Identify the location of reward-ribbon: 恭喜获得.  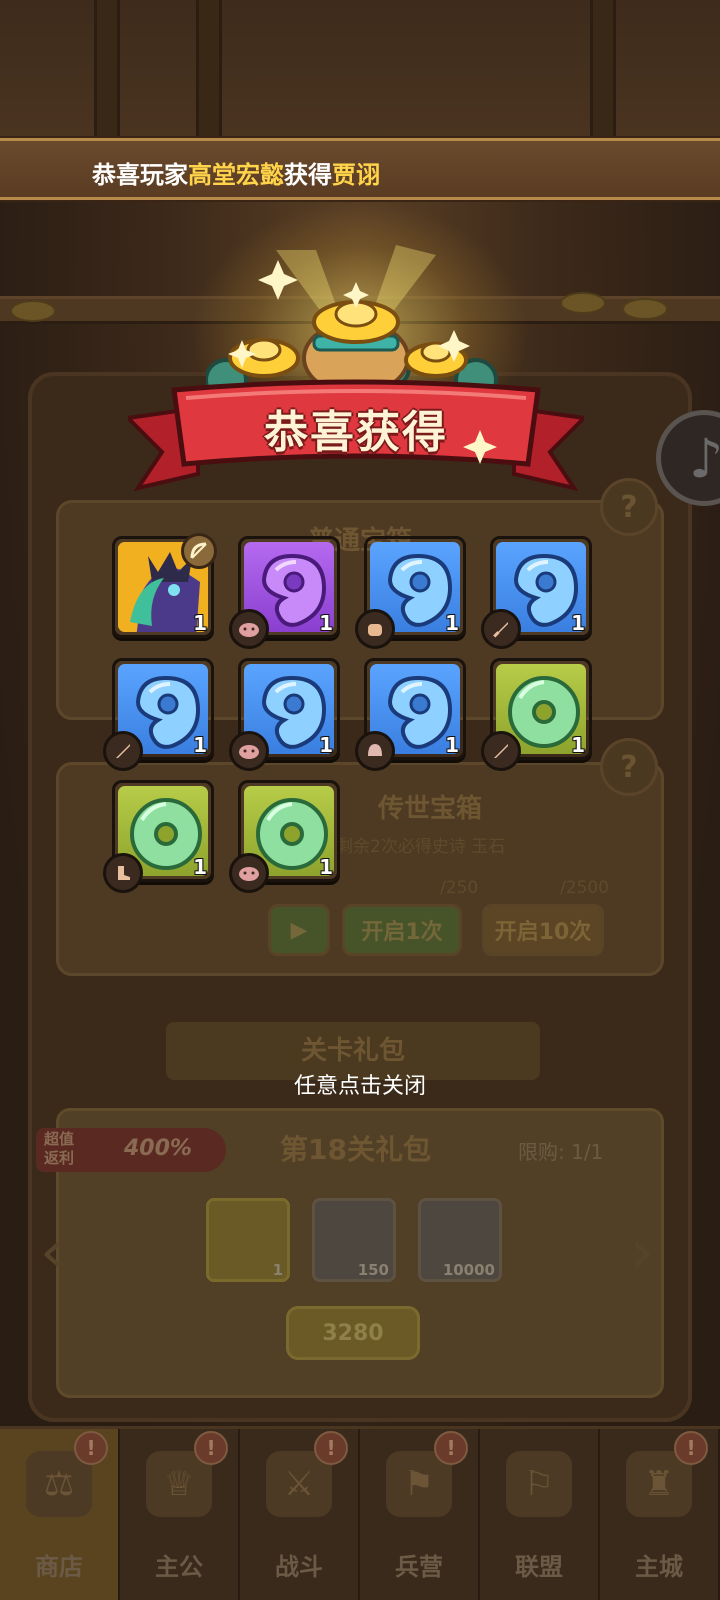
(356, 438).